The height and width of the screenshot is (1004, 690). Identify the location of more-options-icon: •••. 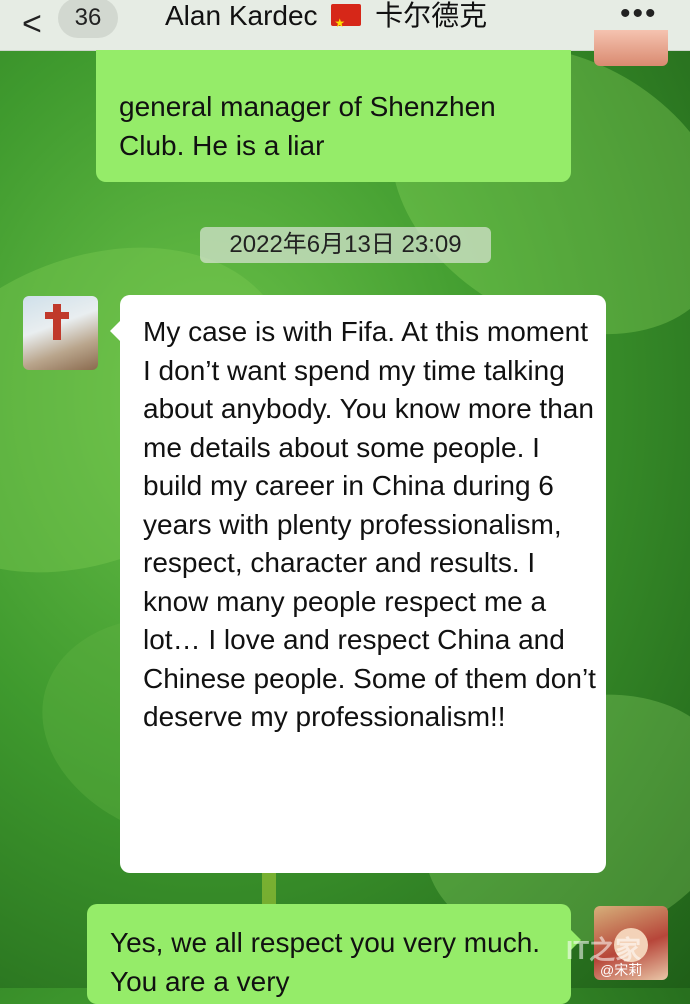
(639, 17).